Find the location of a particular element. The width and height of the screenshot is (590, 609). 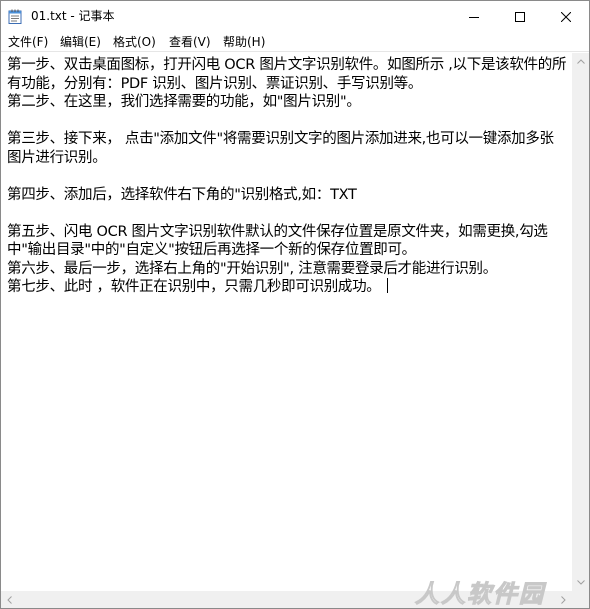

chevron-left-icon is located at coordinates (9, 599).